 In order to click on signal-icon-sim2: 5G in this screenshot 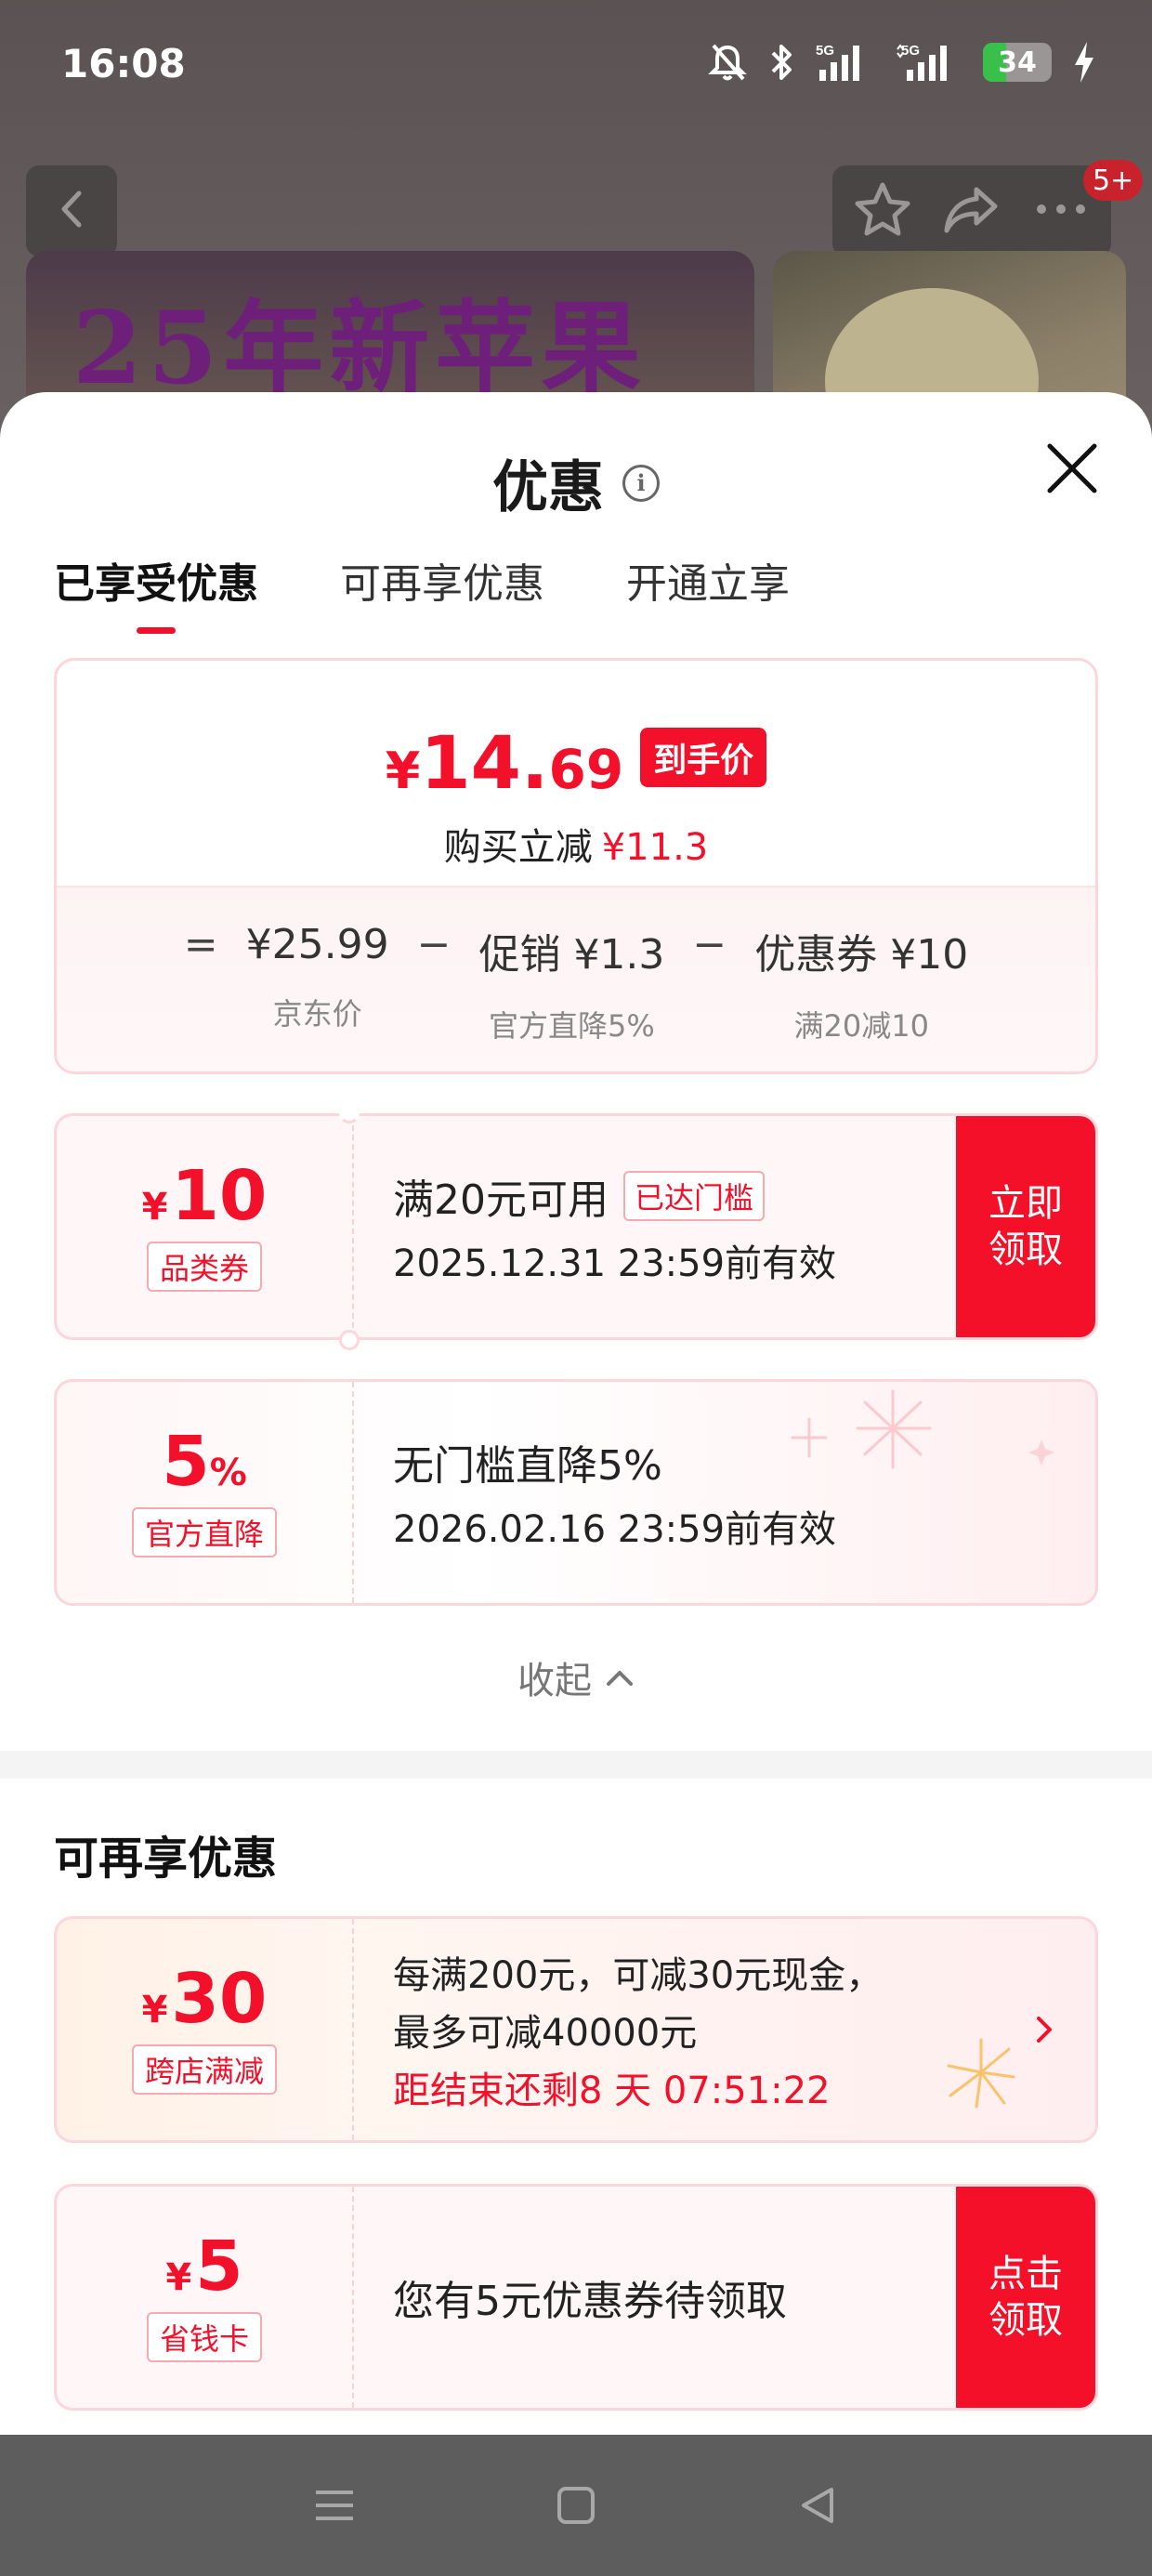, I will do `click(929, 62)`.